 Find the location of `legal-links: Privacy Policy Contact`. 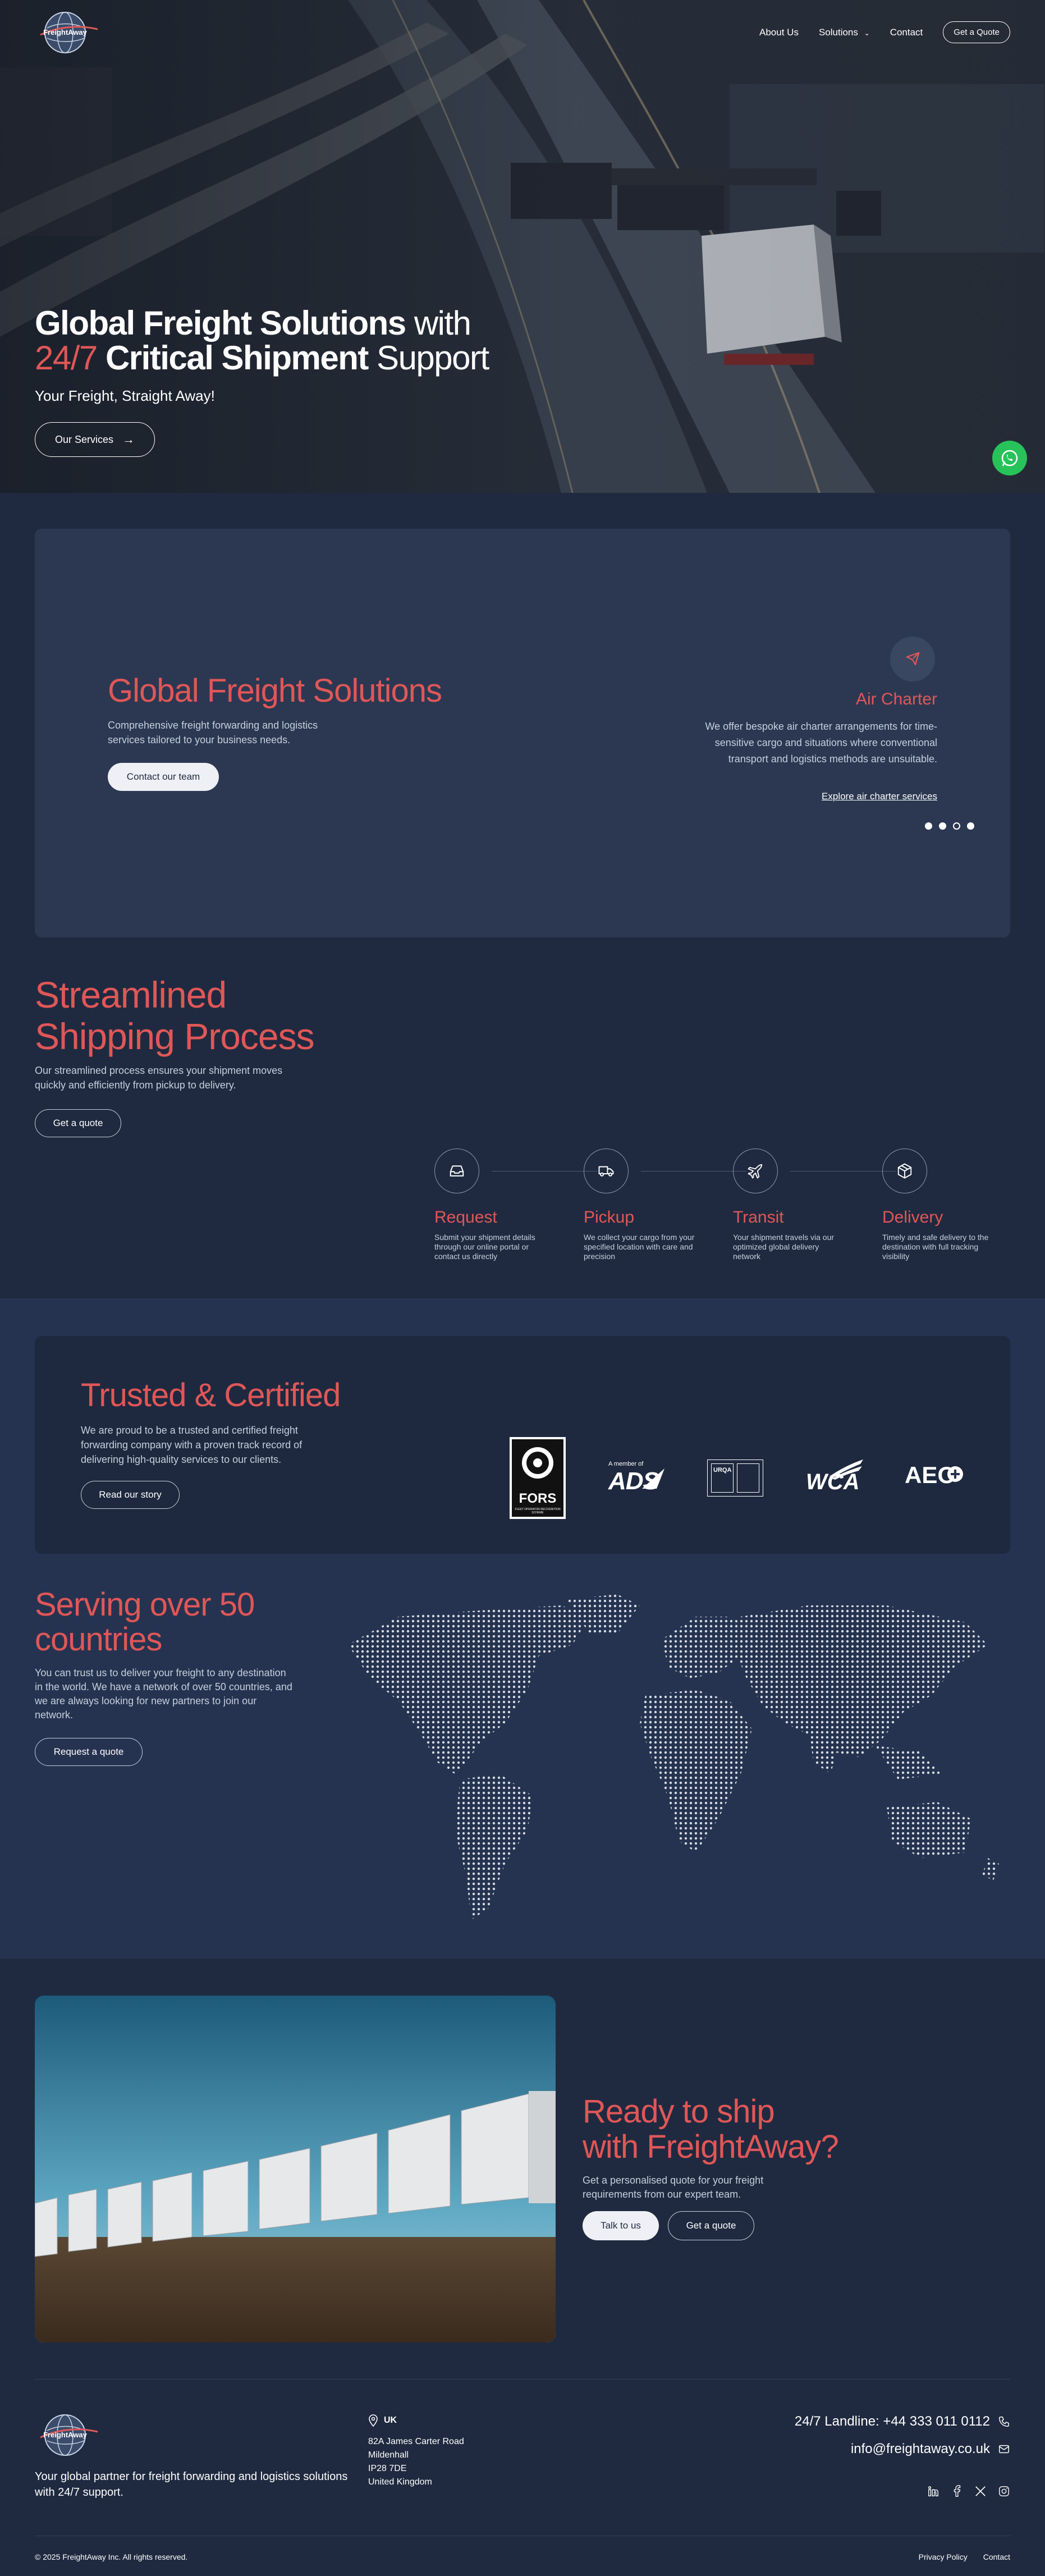

legal-links: Privacy Policy Contact is located at coordinates (964, 2556).